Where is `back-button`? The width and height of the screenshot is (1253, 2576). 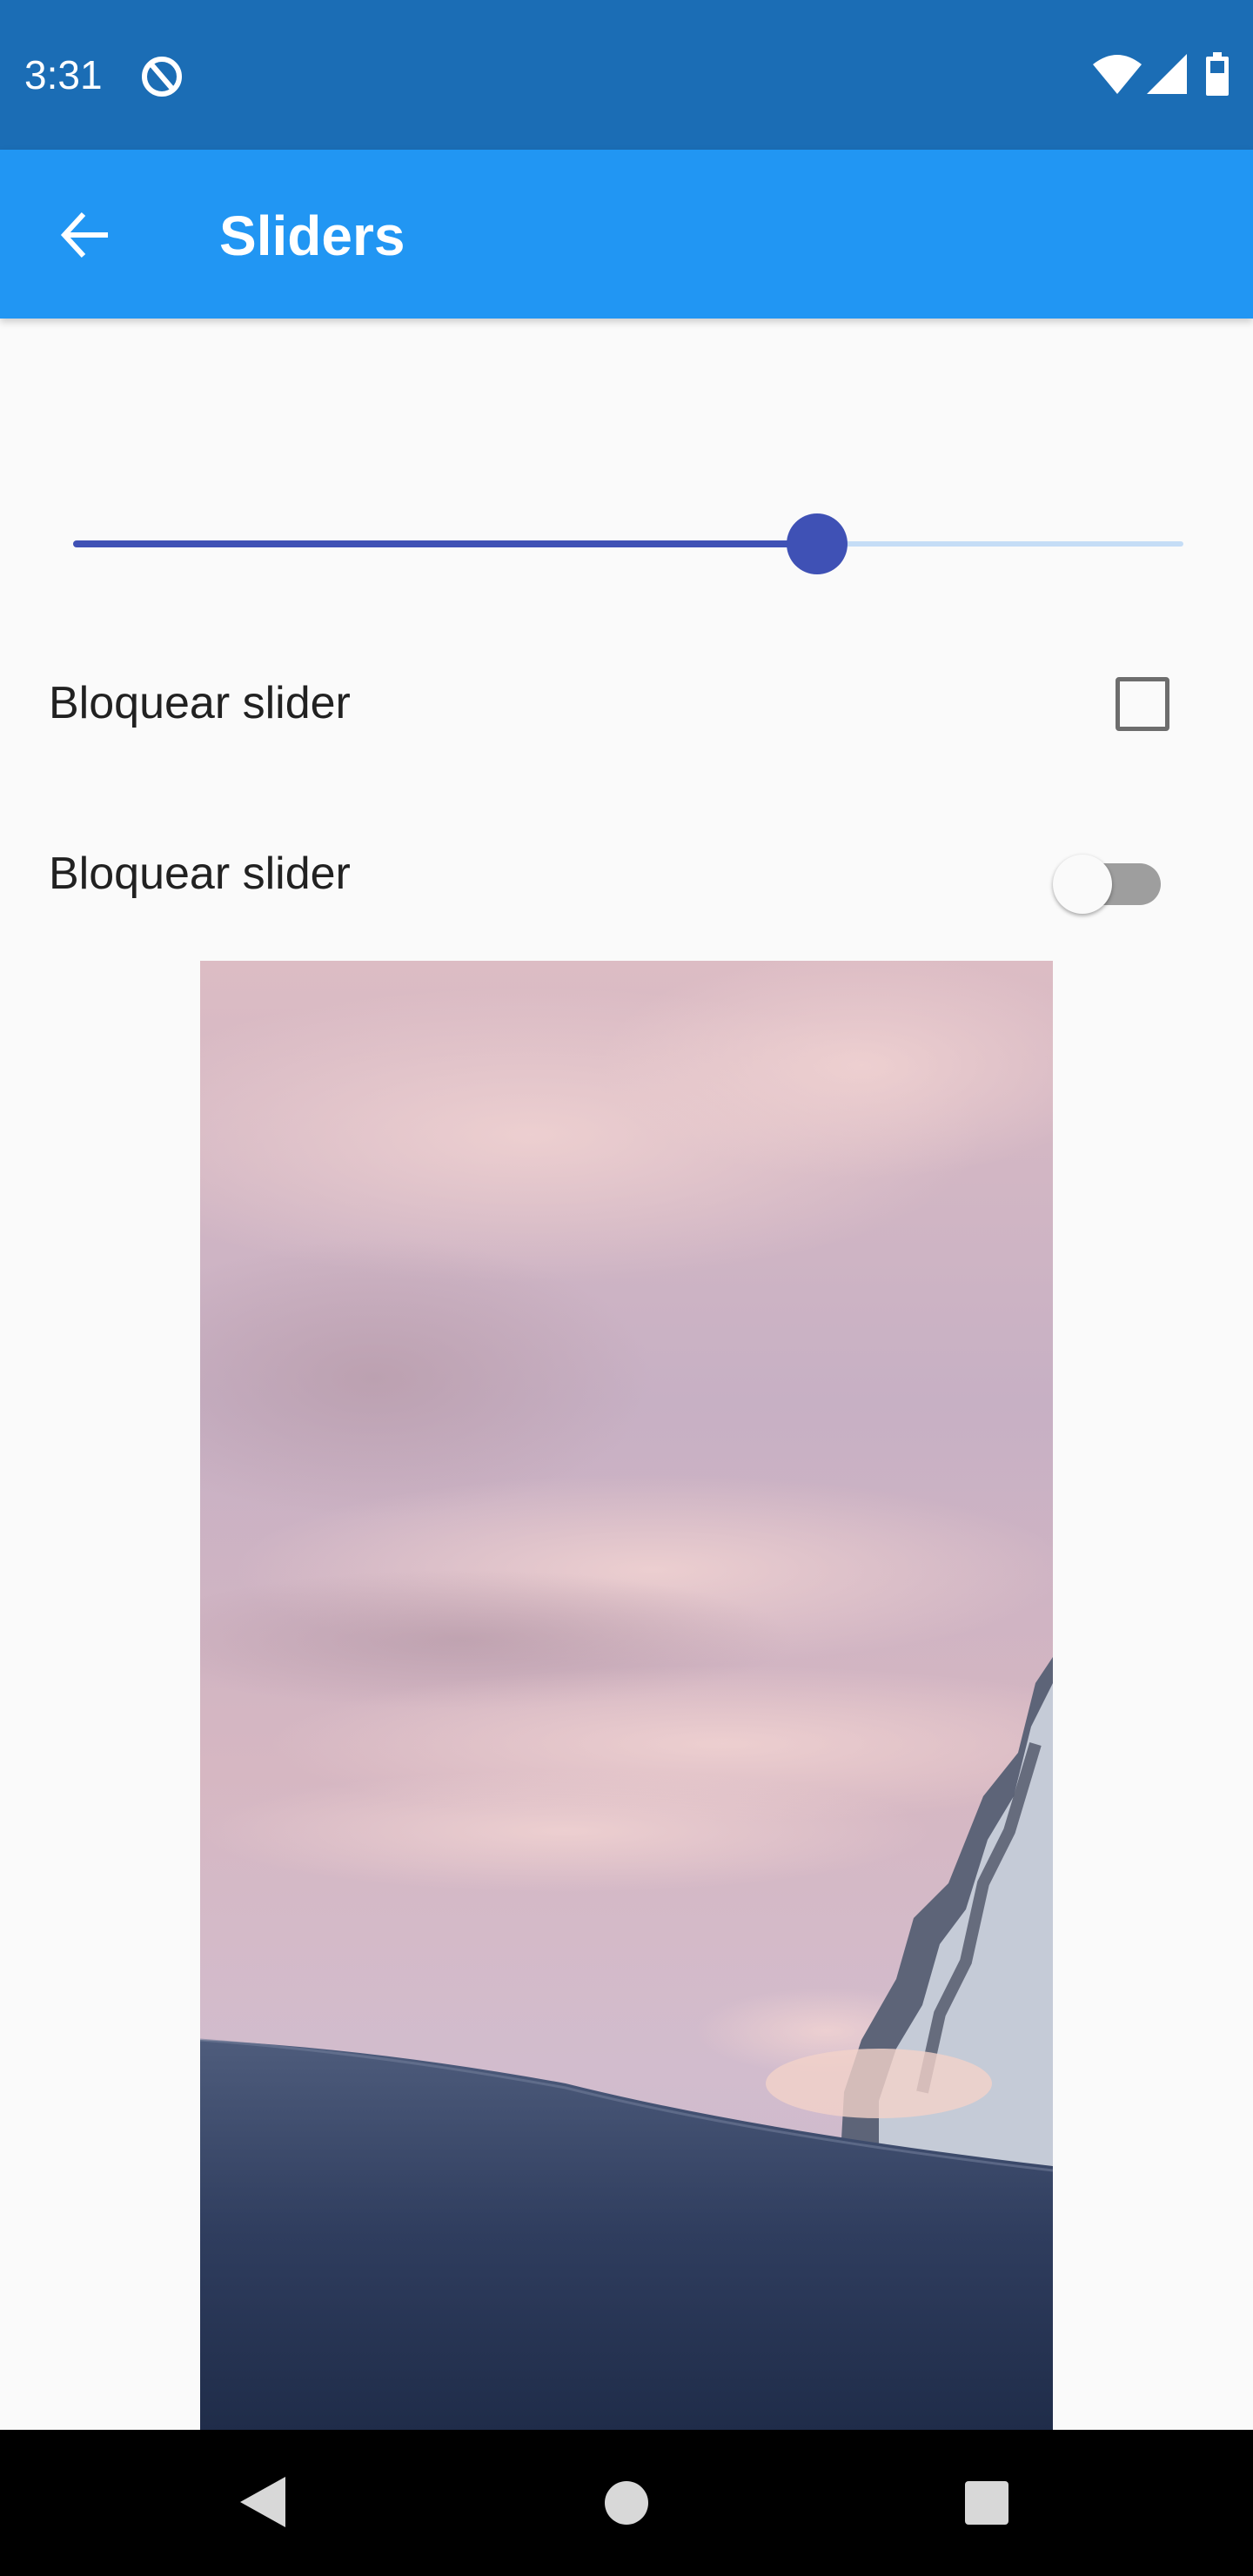 back-button is located at coordinates (85, 234).